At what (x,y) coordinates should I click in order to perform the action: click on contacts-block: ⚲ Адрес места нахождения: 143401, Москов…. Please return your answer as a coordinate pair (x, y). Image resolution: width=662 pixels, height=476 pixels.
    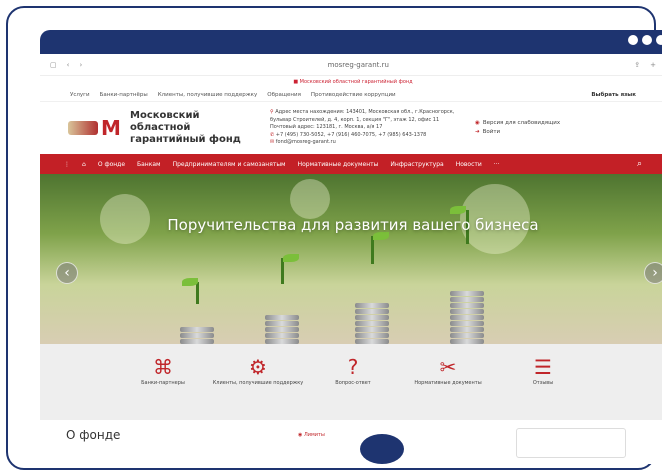
    Looking at the image, I should click on (367, 128).